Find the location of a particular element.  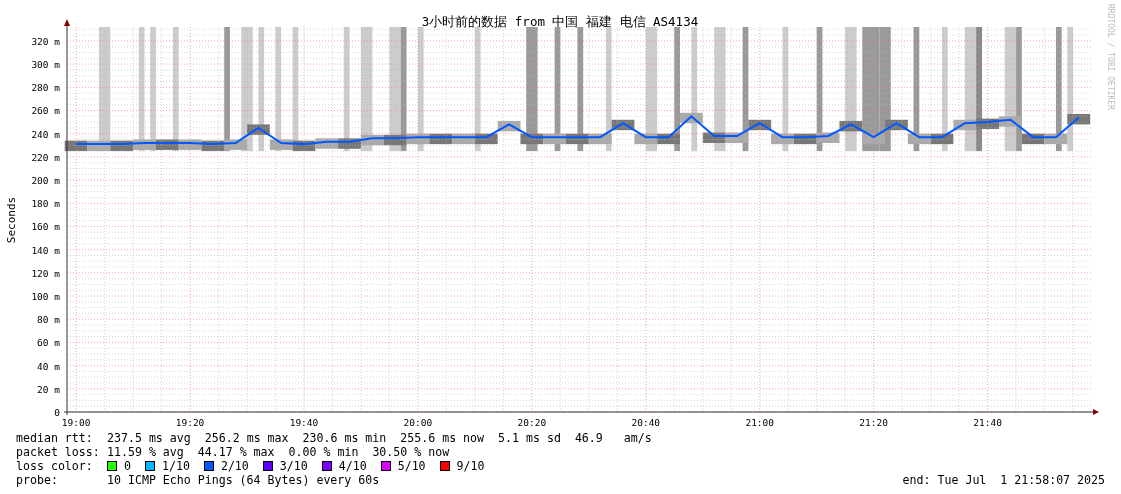

x-tick-label: 19:40 is located at coordinates (304, 422).